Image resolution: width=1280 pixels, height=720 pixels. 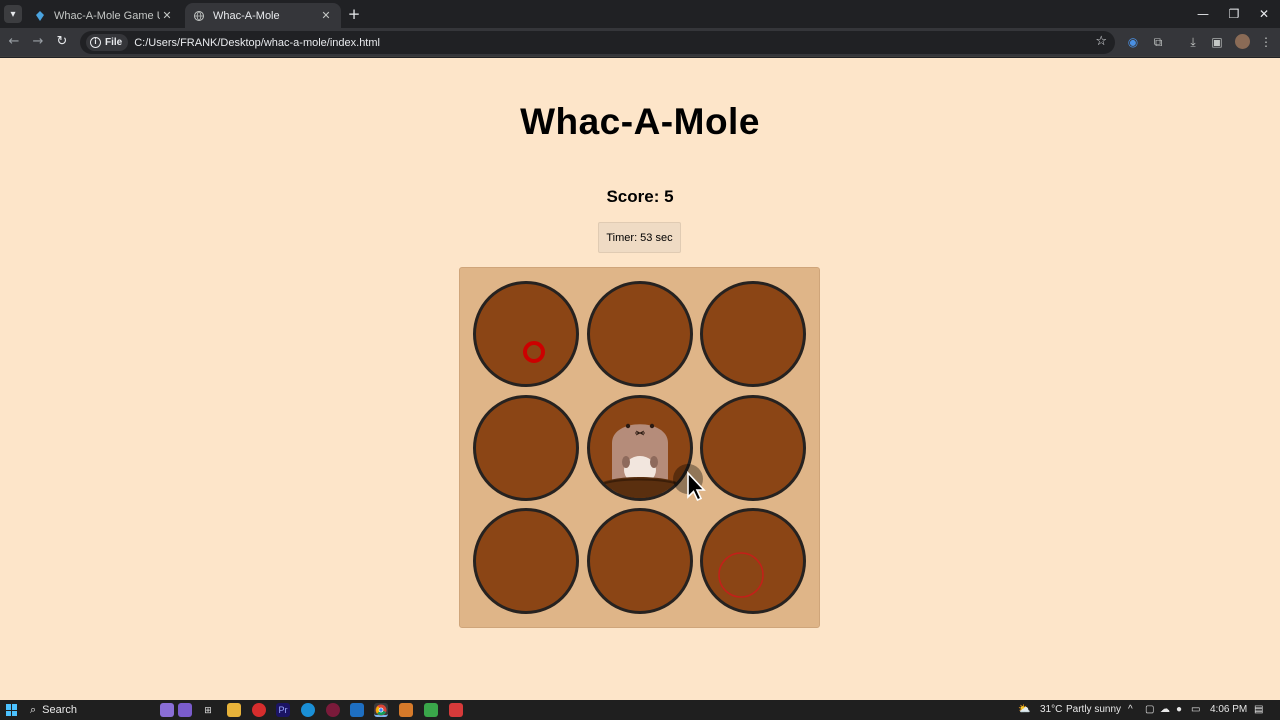 What do you see at coordinates (639, 447) in the screenshot?
I see `game-board` at bounding box center [639, 447].